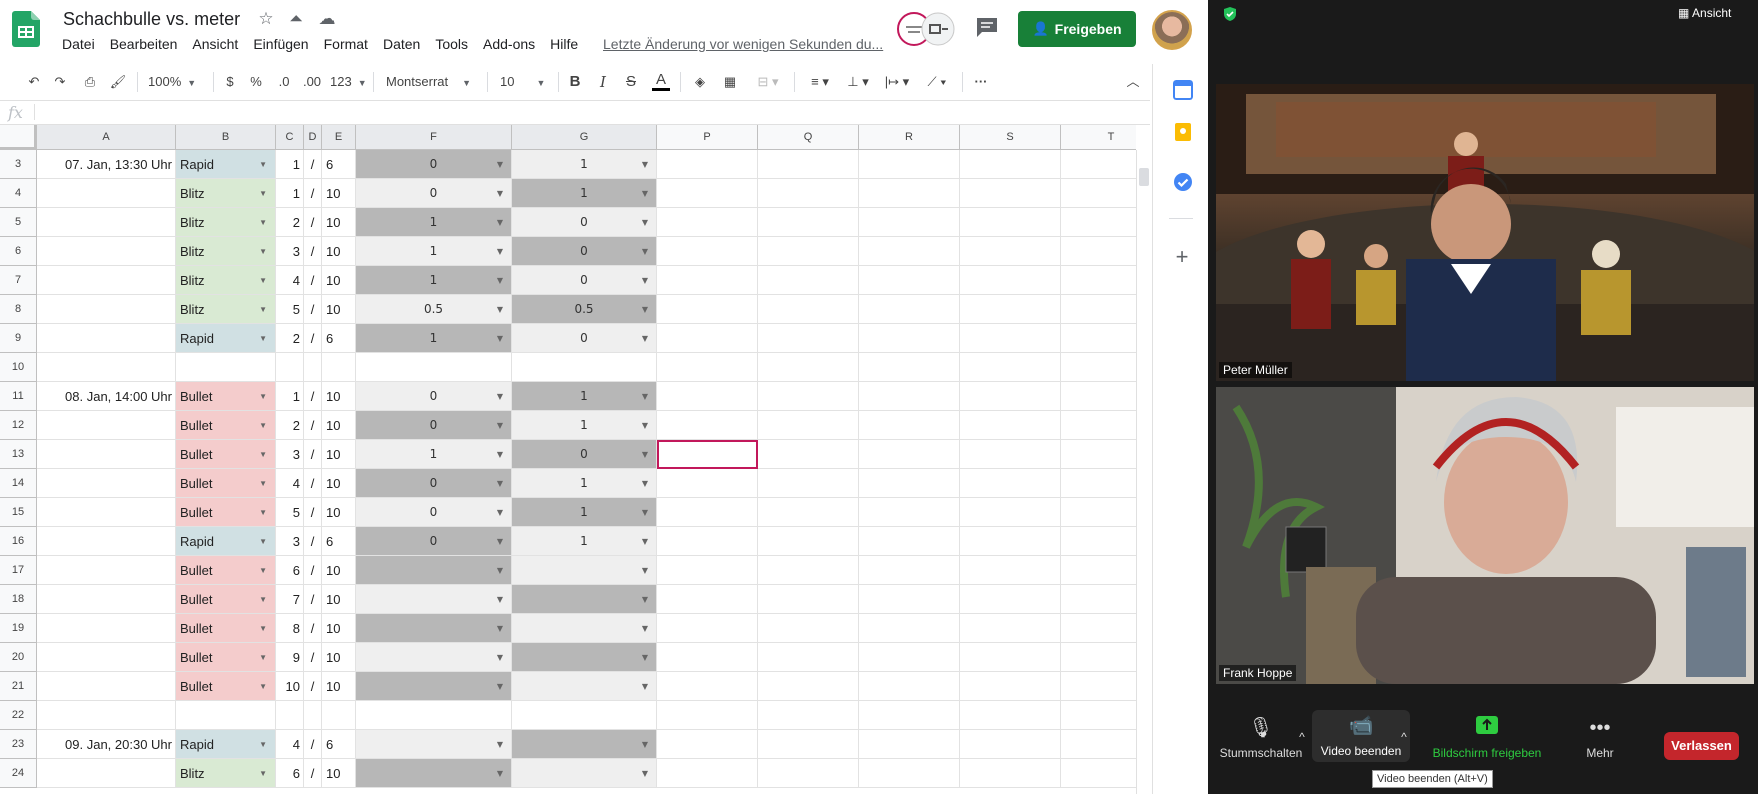 The width and height of the screenshot is (1758, 794). I want to click on row-header: 14, so click(18, 483).